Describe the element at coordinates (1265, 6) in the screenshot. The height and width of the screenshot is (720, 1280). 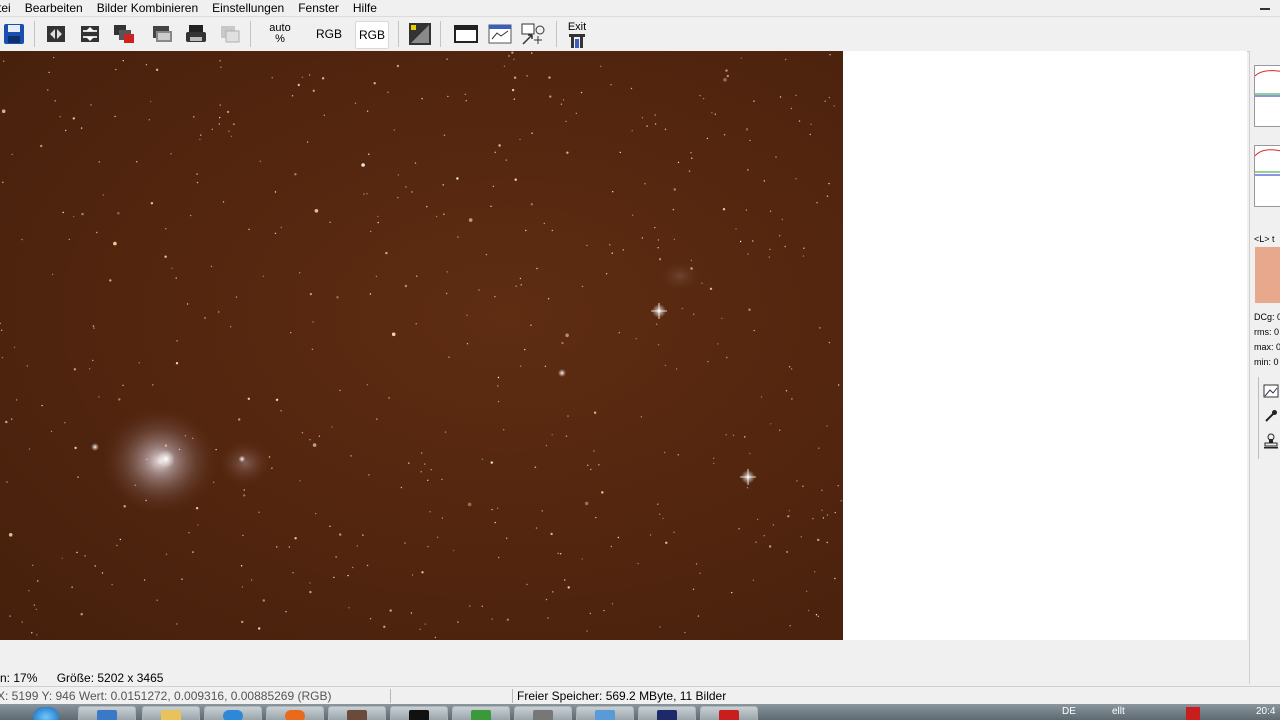
I see `minimize-icon` at that location.